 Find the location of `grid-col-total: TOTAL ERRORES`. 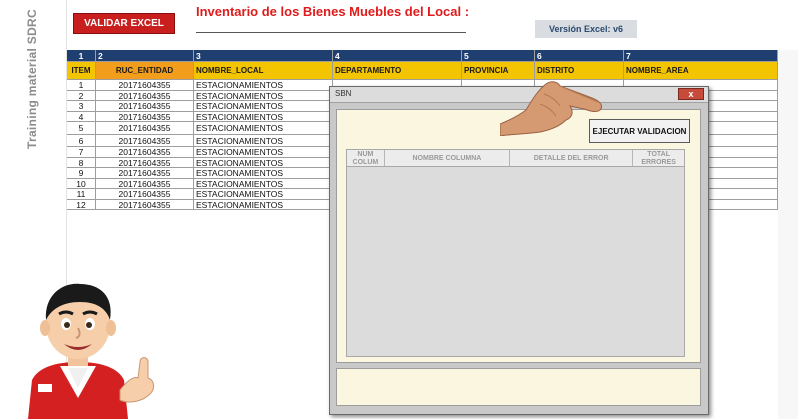

grid-col-total: TOTAL ERRORES is located at coordinates (658, 158).